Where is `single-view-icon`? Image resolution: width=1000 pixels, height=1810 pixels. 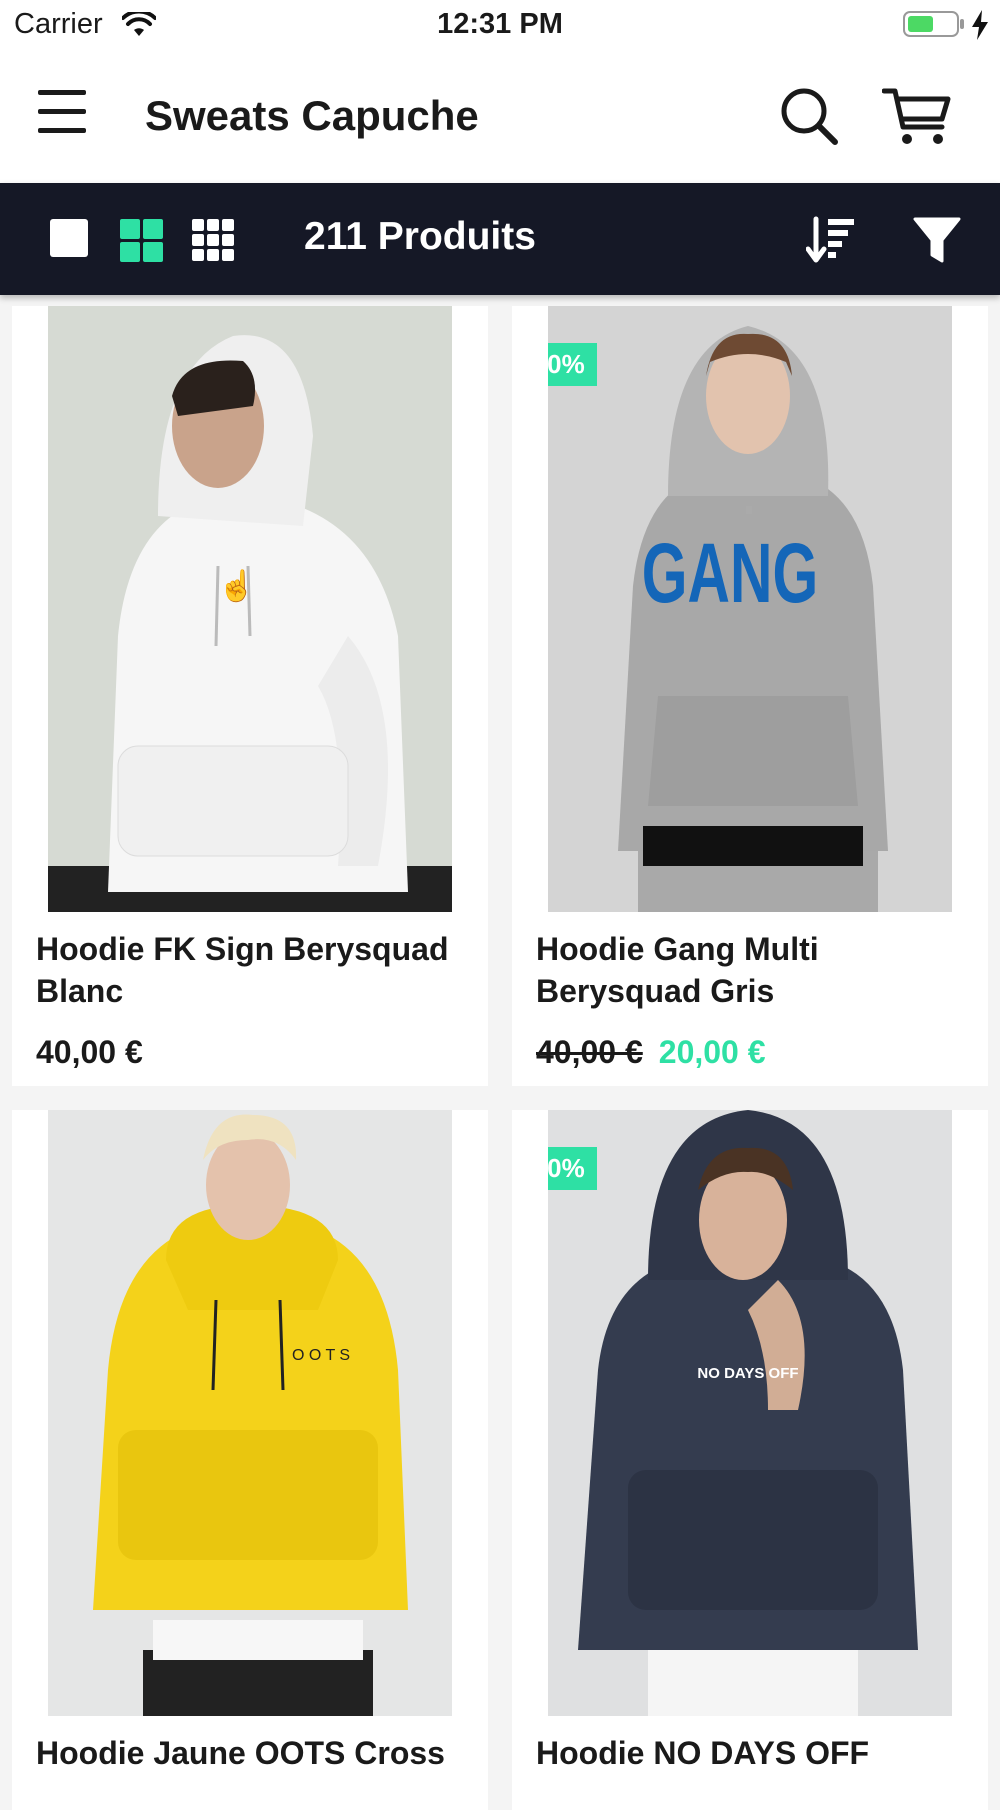 single-view-icon is located at coordinates (69, 238).